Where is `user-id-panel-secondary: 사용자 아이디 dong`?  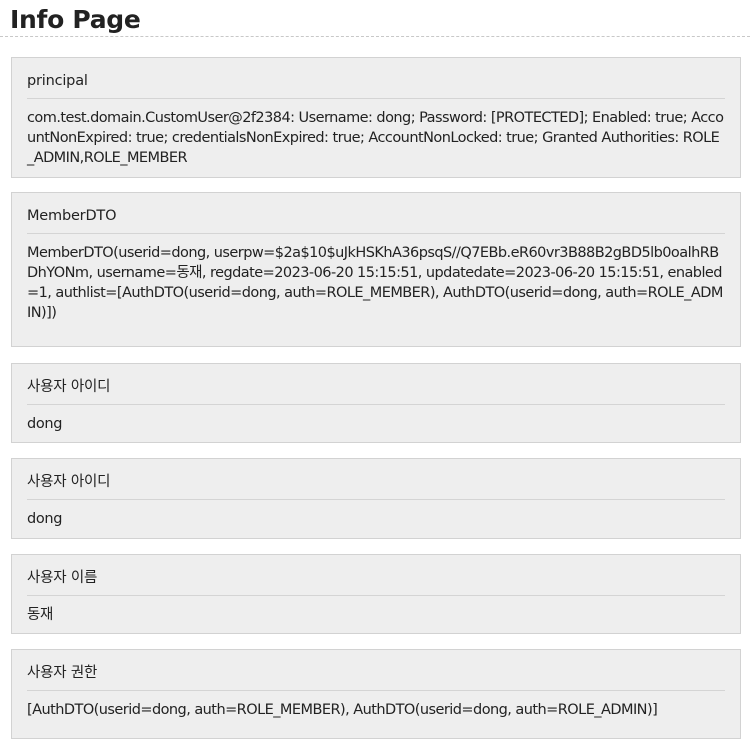
user-id-panel-secondary: 사용자 아이디 dong is located at coordinates (376, 498).